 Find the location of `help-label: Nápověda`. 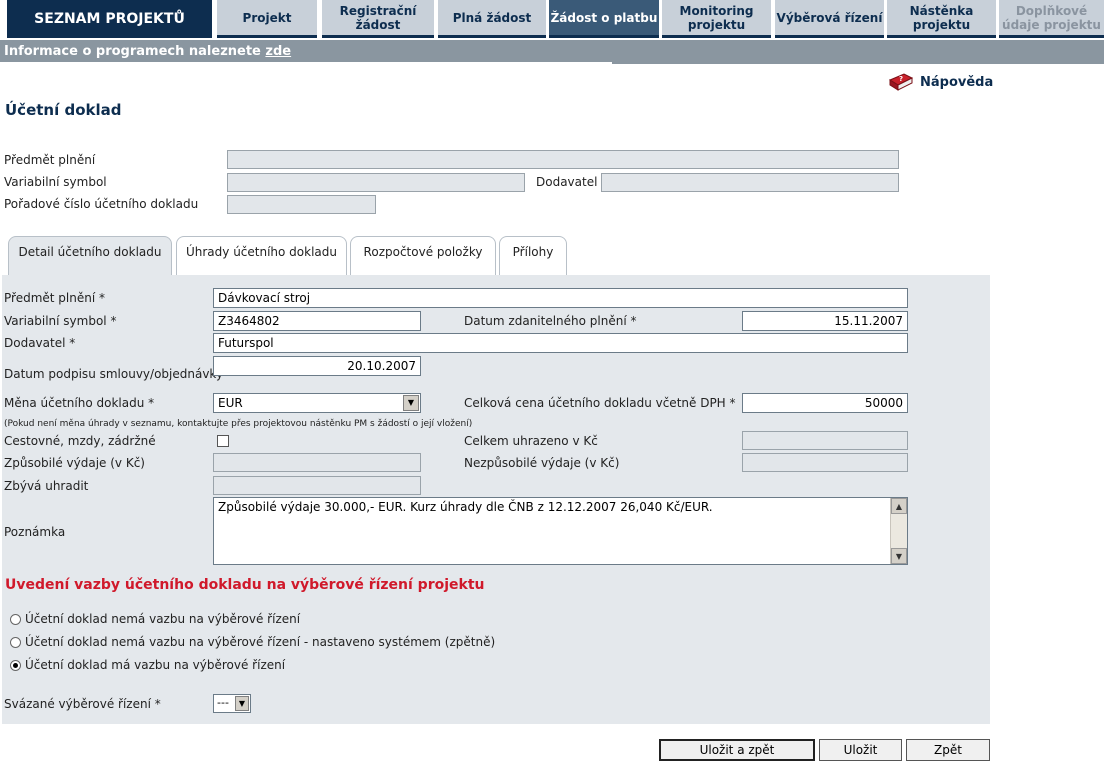

help-label: Nápověda is located at coordinates (957, 82).